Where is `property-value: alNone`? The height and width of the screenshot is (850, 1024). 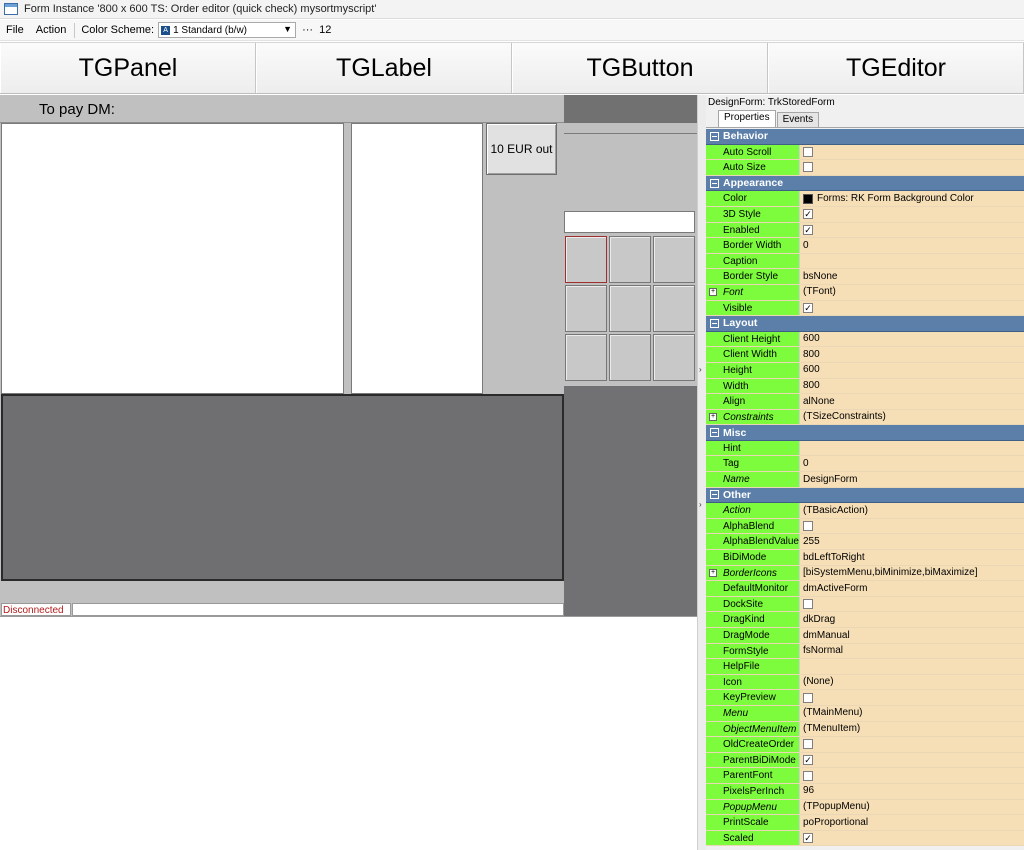
property-value: alNone is located at coordinates (912, 401).